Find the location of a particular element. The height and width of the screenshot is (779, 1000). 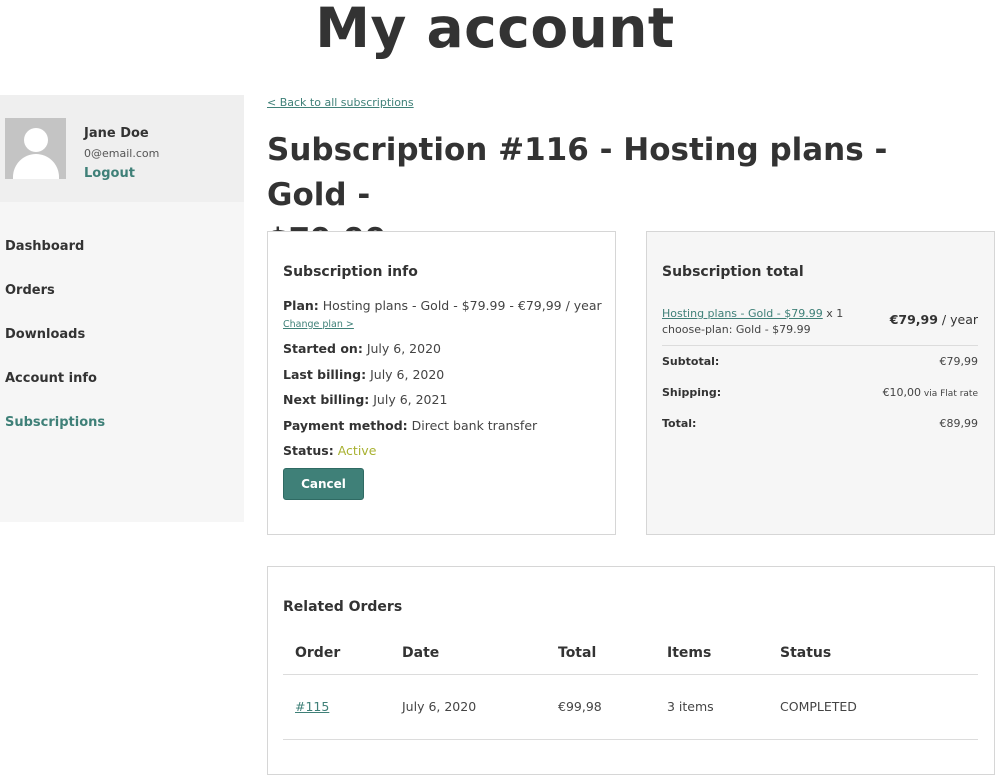

order-items: 3 items is located at coordinates (690, 706).